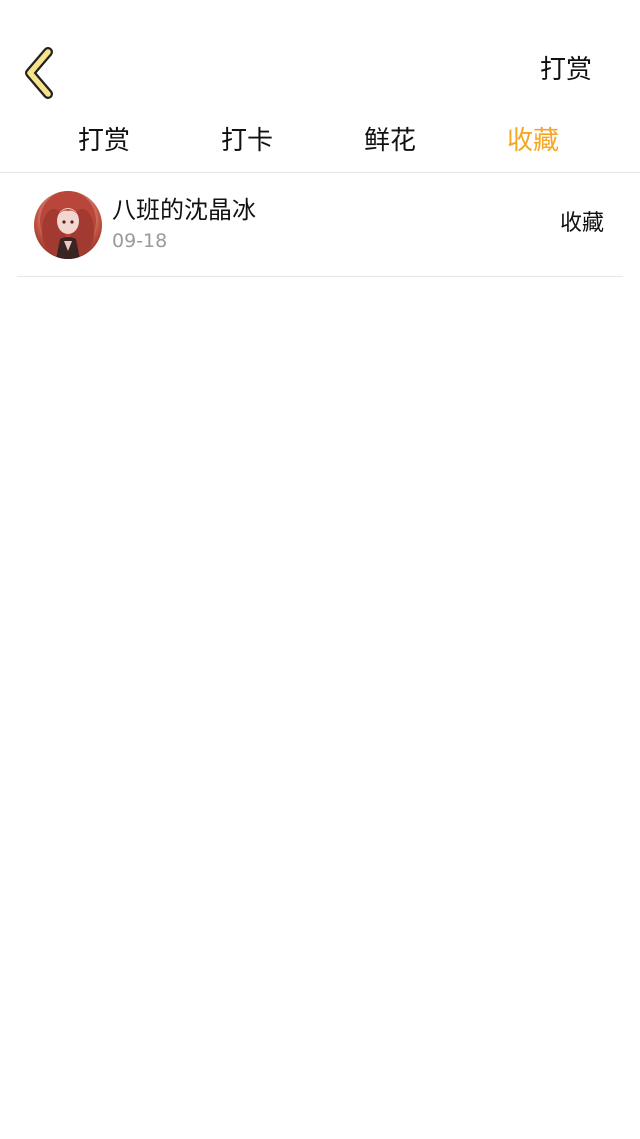 This screenshot has width=640, height=1139. Describe the element at coordinates (566, 70) in the screenshot. I see `header-reward-button: 打赏` at that location.